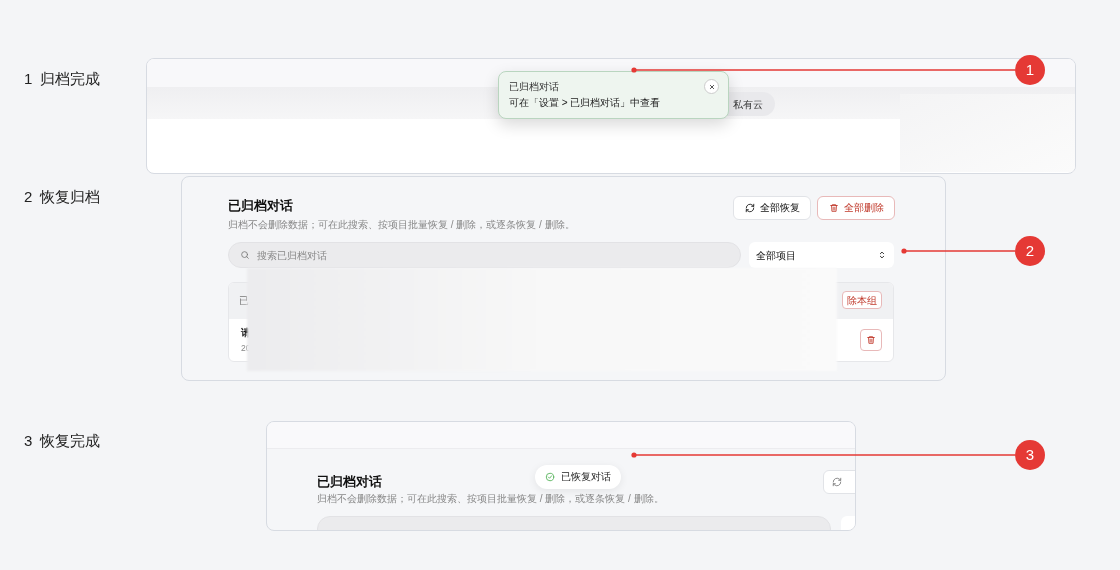 Image resolution: width=1120 pixels, height=570 pixels. I want to click on step-number-badge: 1, so click(1030, 70).